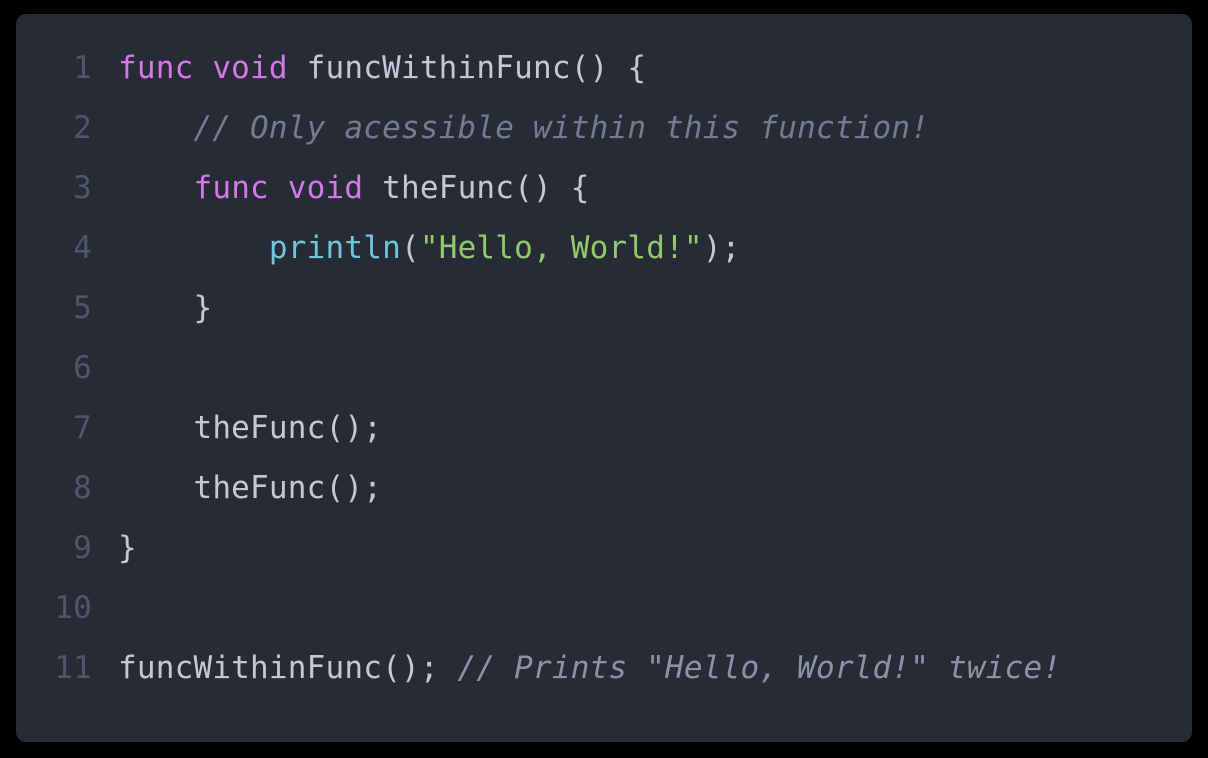 This screenshot has width=1208, height=758. What do you see at coordinates (82, 368) in the screenshot?
I see `line-number: 6` at bounding box center [82, 368].